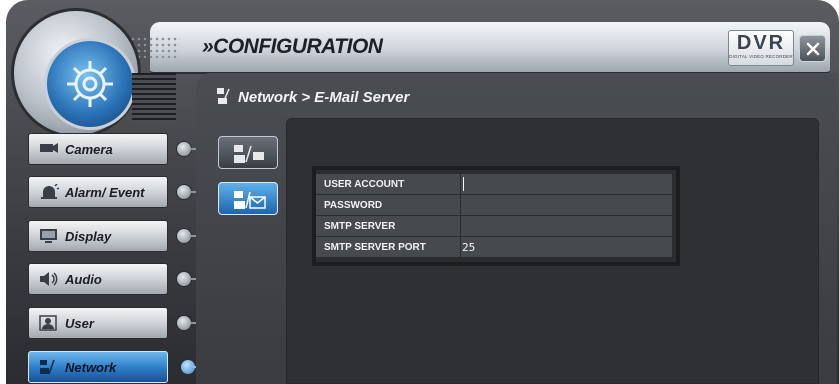  Describe the element at coordinates (49, 279) in the screenshot. I see `speaker-icon` at that location.